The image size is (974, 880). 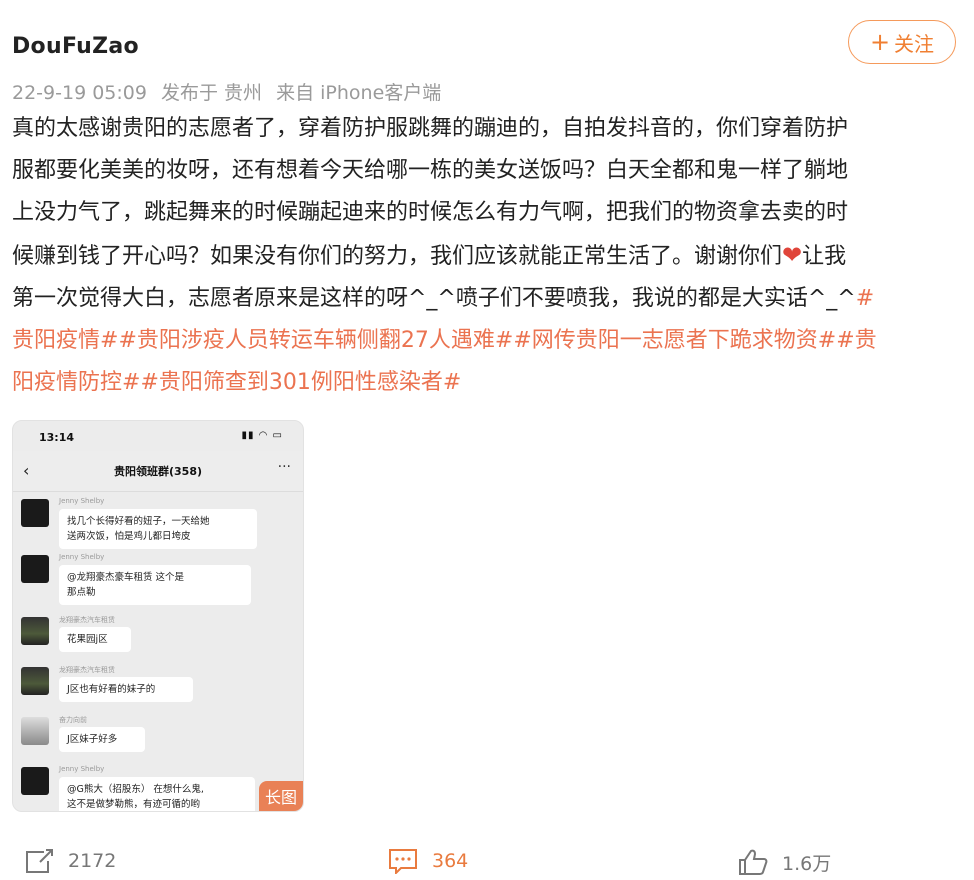 I want to click on follow-button: + 关注, so click(x=902, y=42).